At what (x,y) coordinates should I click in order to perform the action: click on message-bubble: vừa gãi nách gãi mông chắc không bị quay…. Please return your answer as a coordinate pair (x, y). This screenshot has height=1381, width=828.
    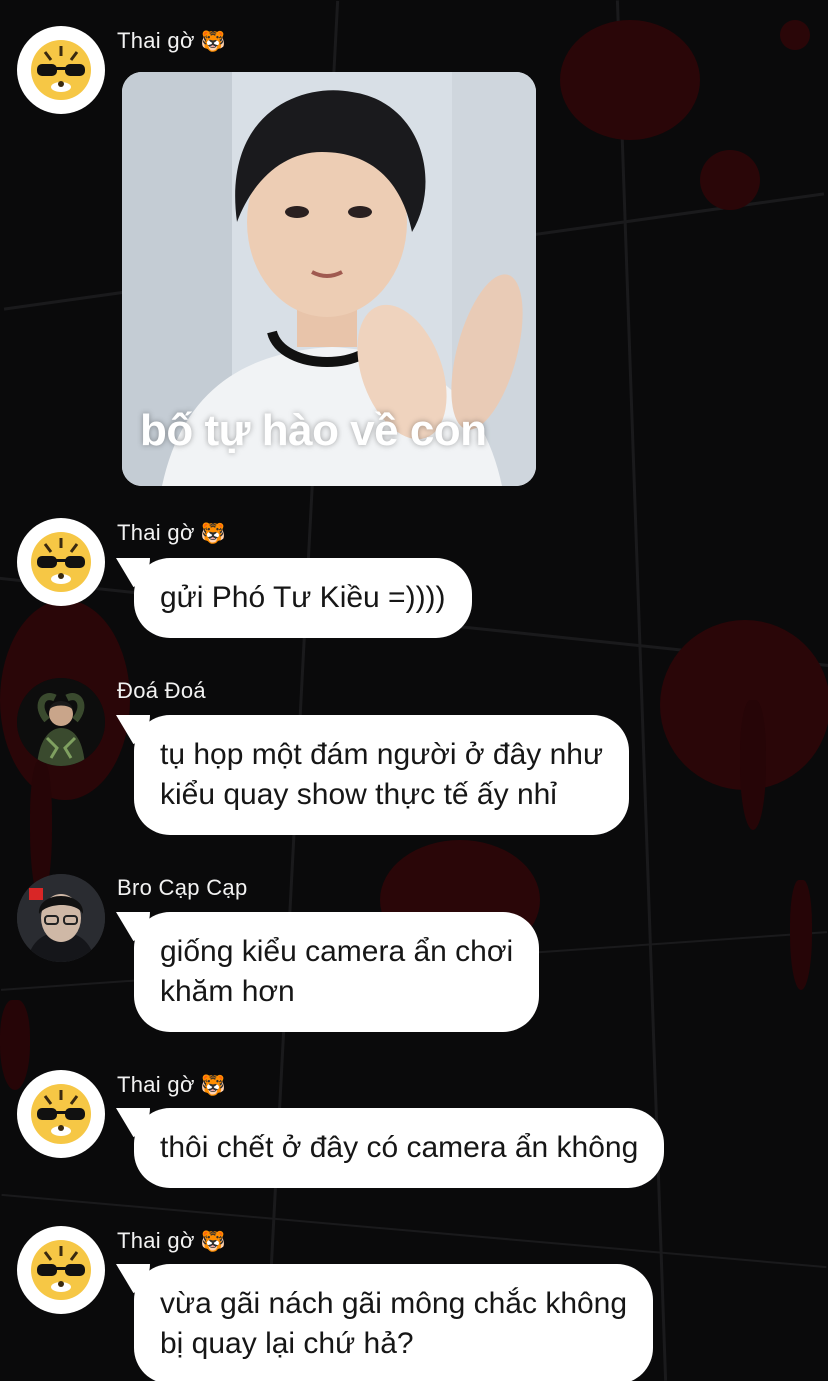
    Looking at the image, I should click on (394, 1322).